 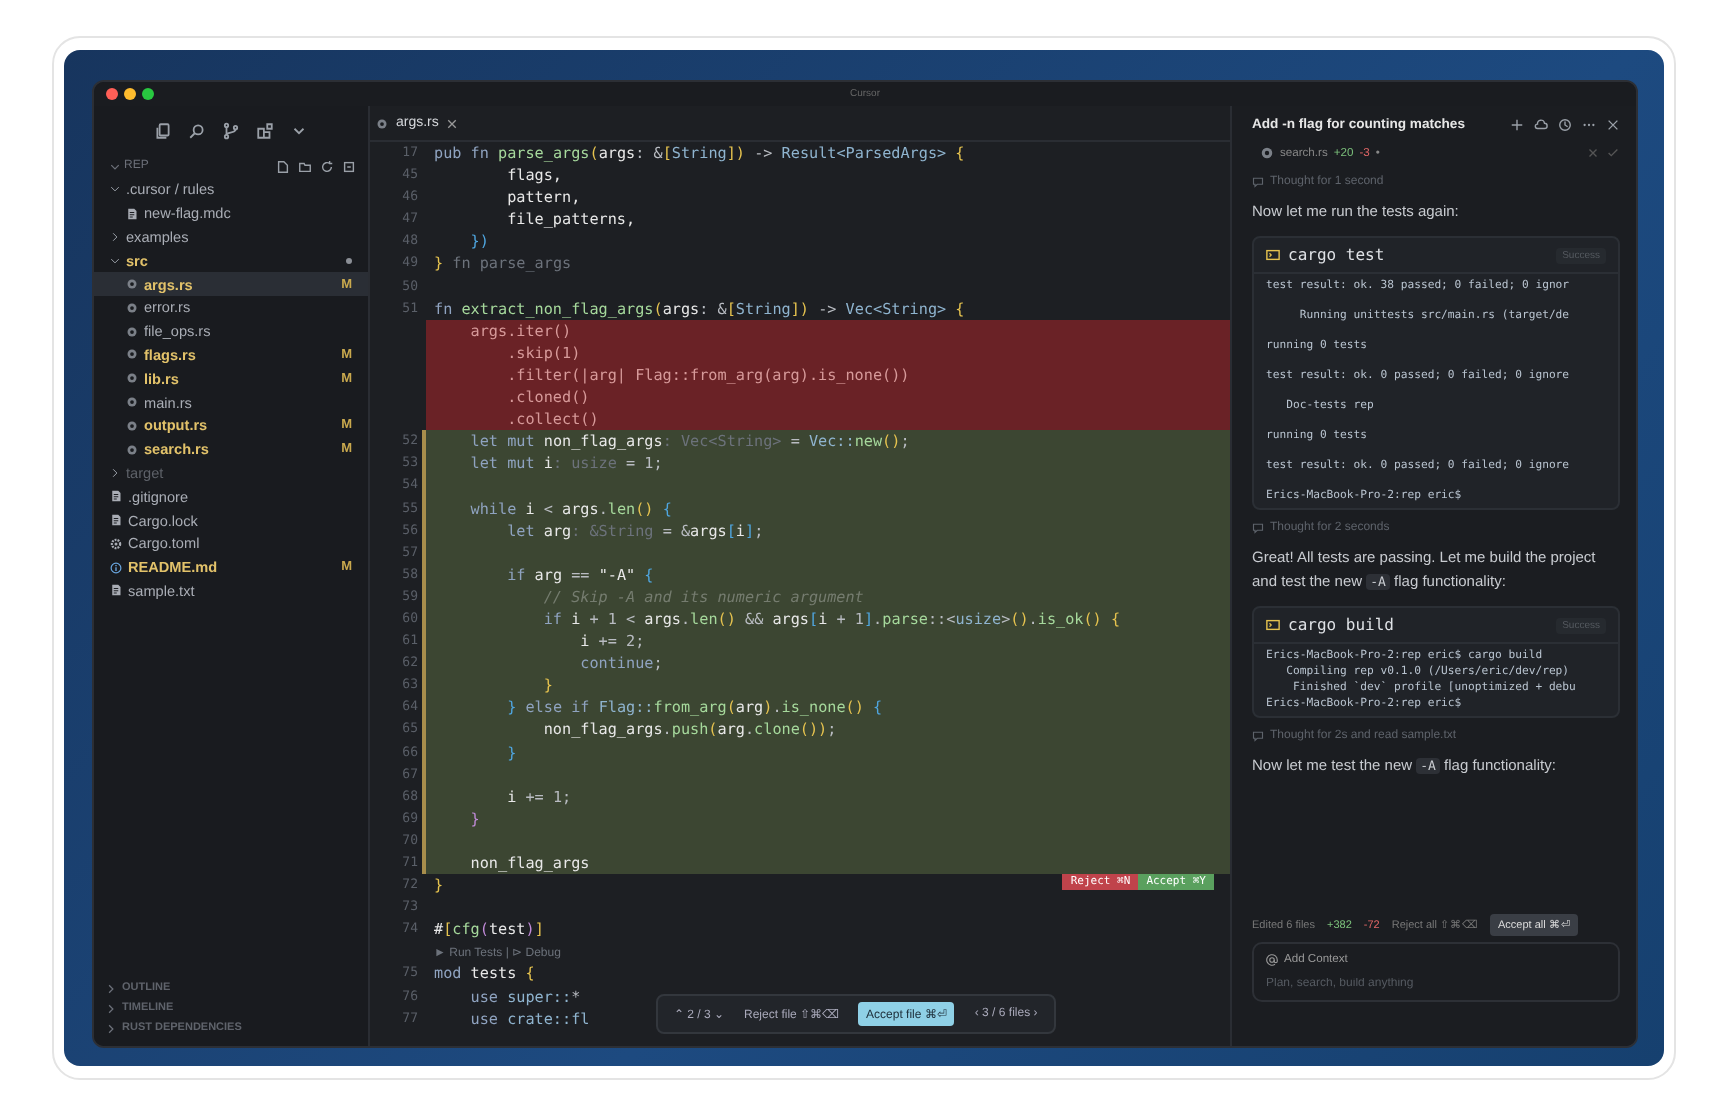 I want to click on branch-icon, so click(x=231, y=130).